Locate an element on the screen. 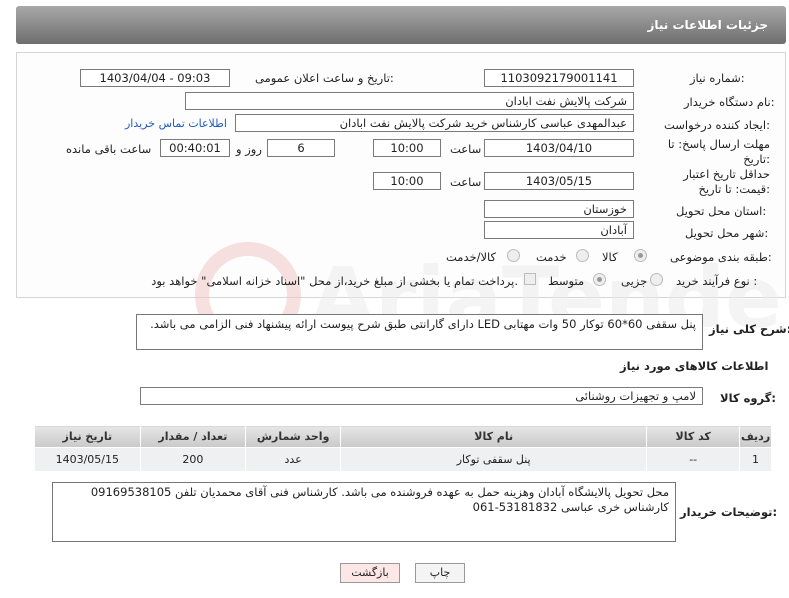 The height and width of the screenshot is (598, 789). validity-date-field: 1403/05/15 is located at coordinates (559, 181).